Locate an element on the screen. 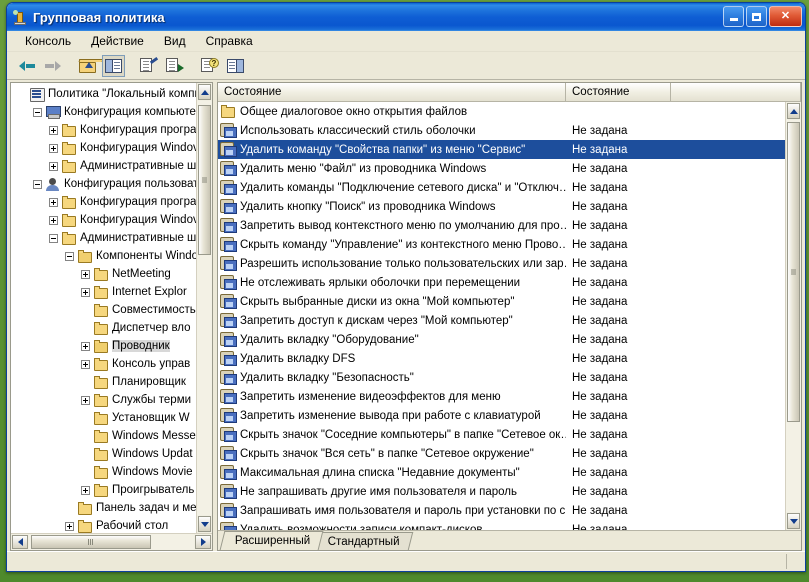 The width and height of the screenshot is (809, 582). list-vertical-scrollbar is located at coordinates (793, 316).